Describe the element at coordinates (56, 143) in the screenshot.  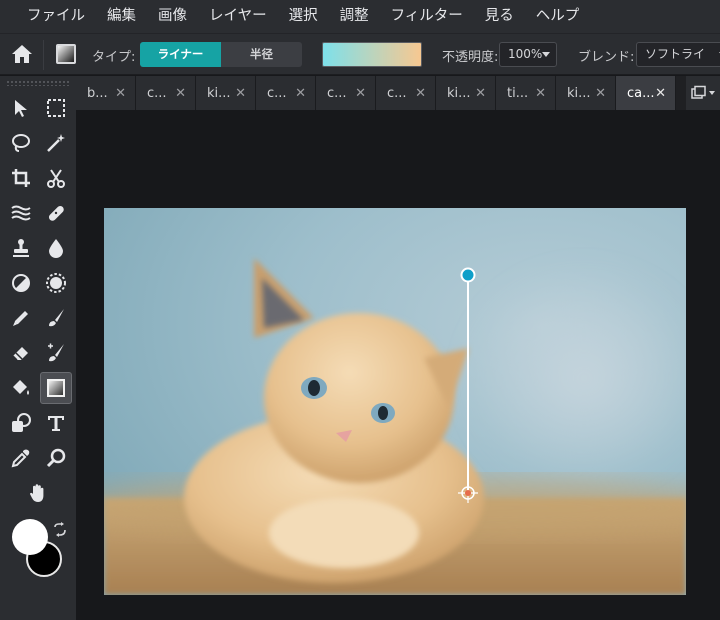
I see `magic-wand-tool-icon` at that location.